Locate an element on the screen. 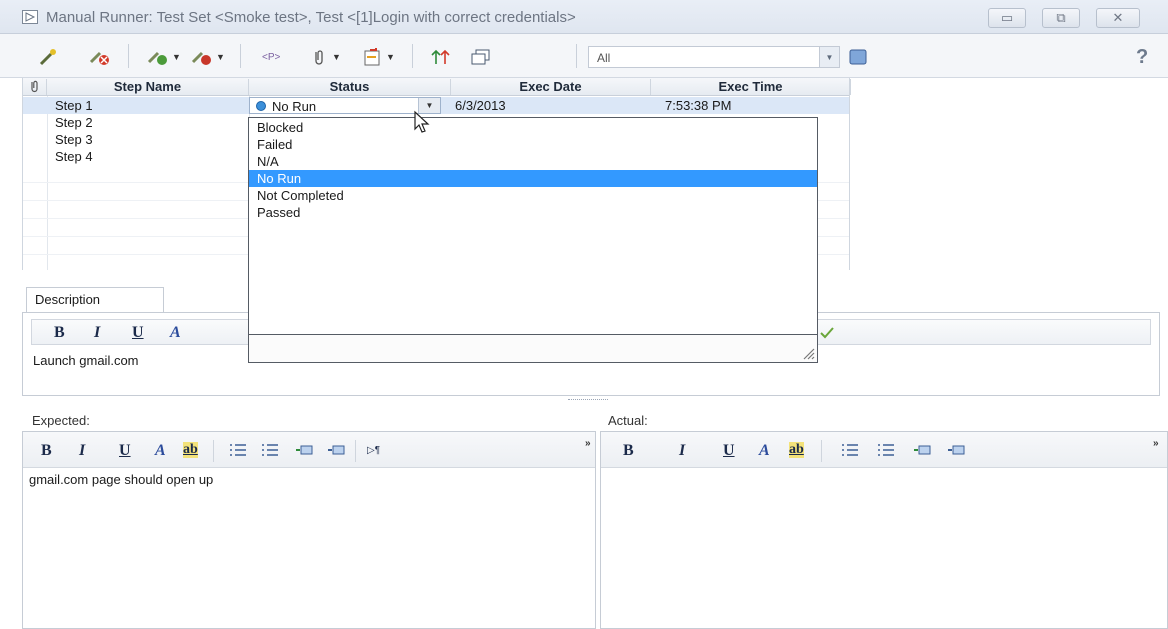  fail-selected-button: ▼ is located at coordinates (207, 57).